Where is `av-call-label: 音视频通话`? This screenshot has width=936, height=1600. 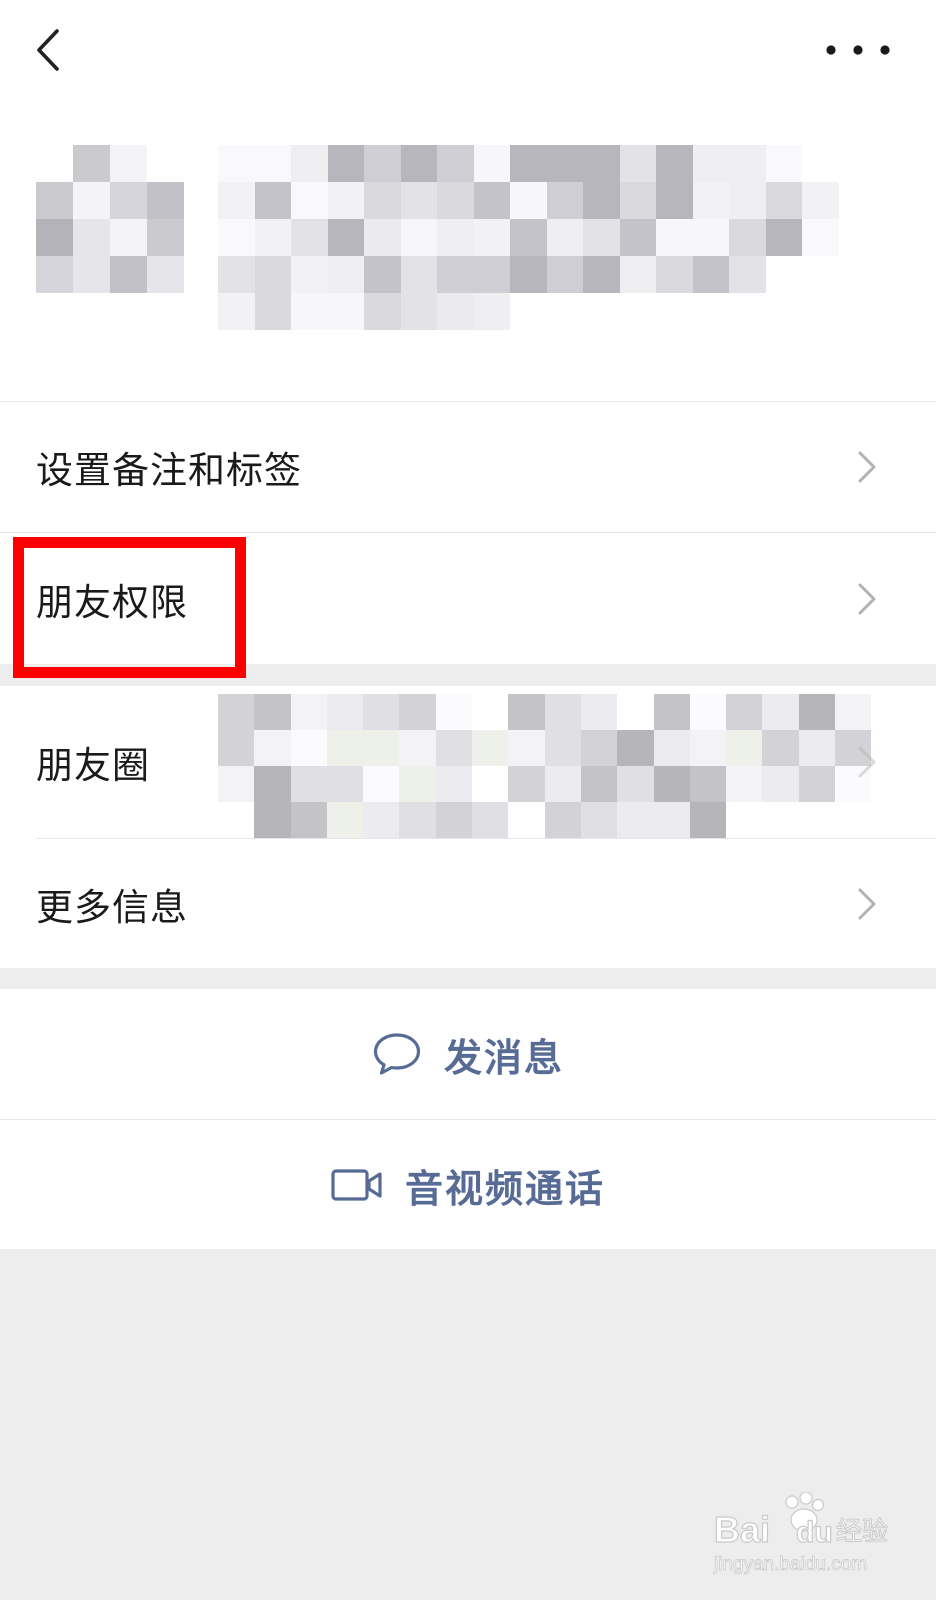 av-call-label: 音视频通话 is located at coordinates (504, 1188).